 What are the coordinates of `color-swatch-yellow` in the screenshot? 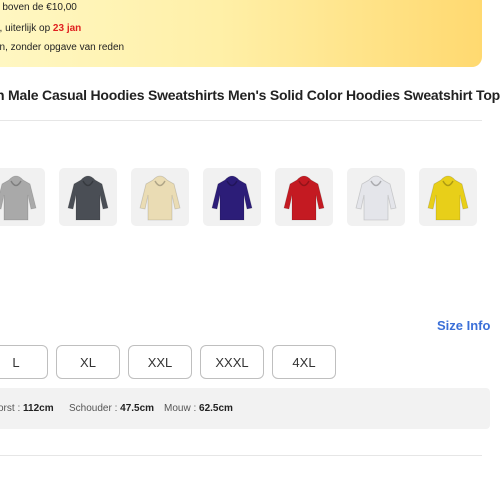 It's located at (448, 197).